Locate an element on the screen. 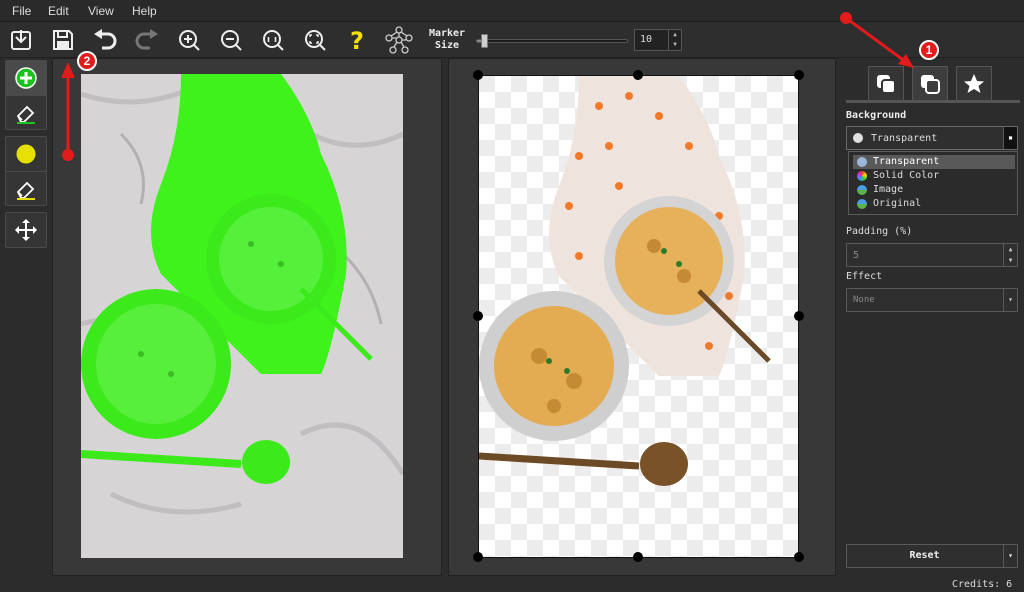 This screenshot has height=592, width=1024. star-icon is located at coordinates (974, 83).